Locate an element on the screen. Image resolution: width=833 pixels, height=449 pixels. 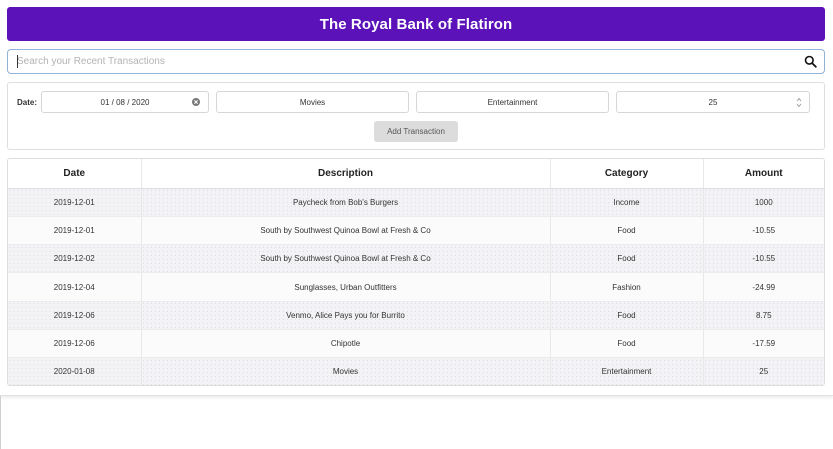
cell-amount: -24.99 is located at coordinates (763, 287).